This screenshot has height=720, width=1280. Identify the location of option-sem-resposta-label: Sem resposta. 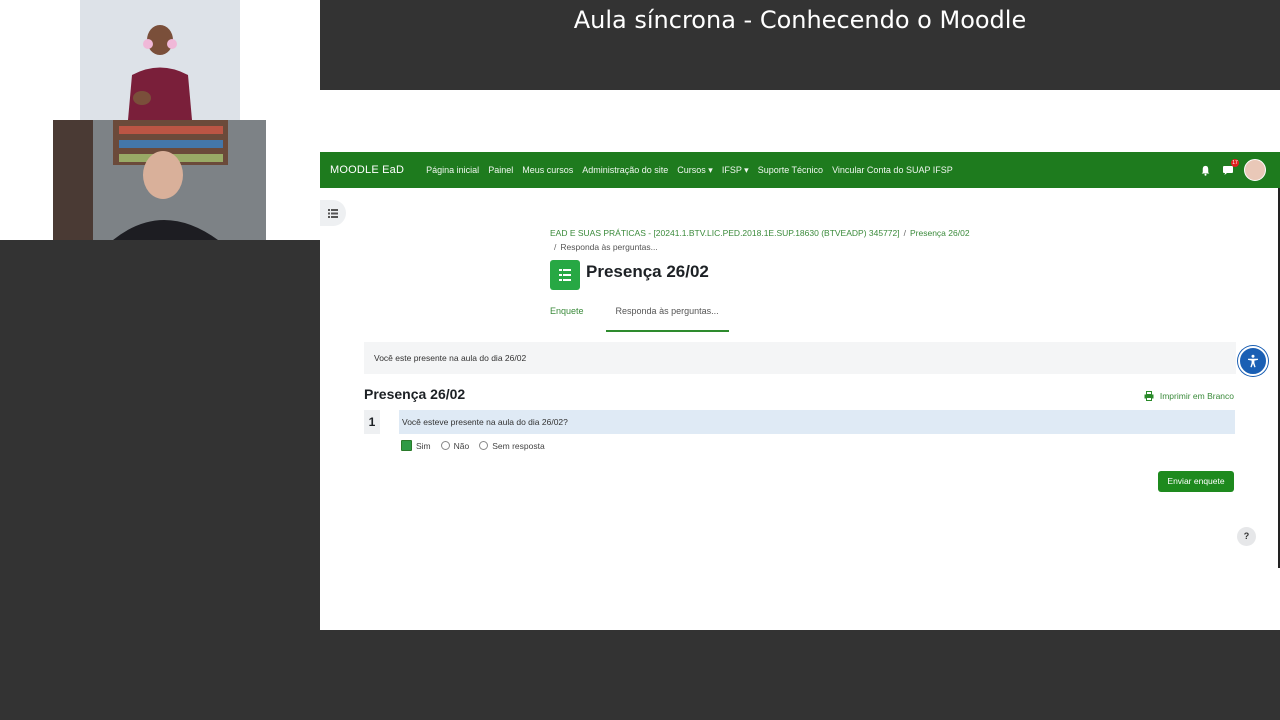
(518, 445).